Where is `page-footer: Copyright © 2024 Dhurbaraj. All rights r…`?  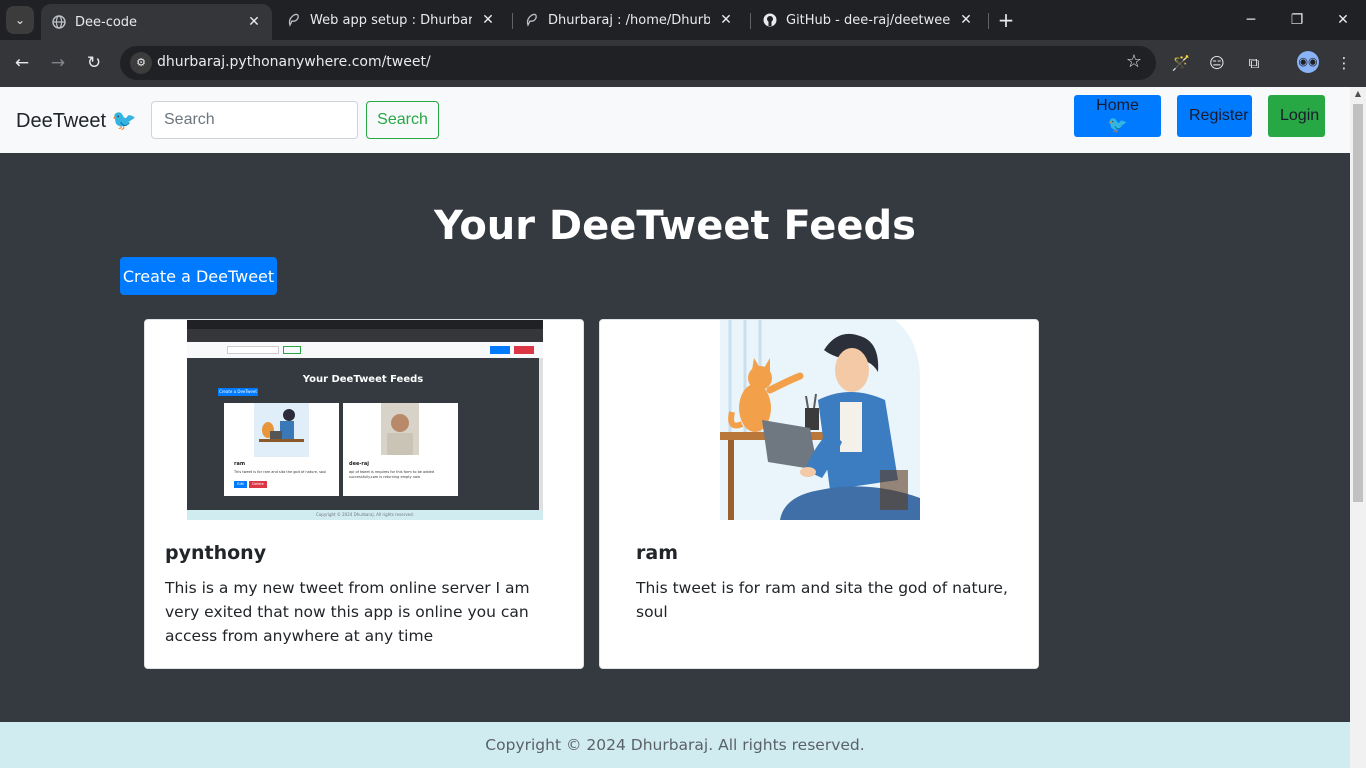 page-footer: Copyright © 2024 Dhurbaraj. All rights r… is located at coordinates (675, 745).